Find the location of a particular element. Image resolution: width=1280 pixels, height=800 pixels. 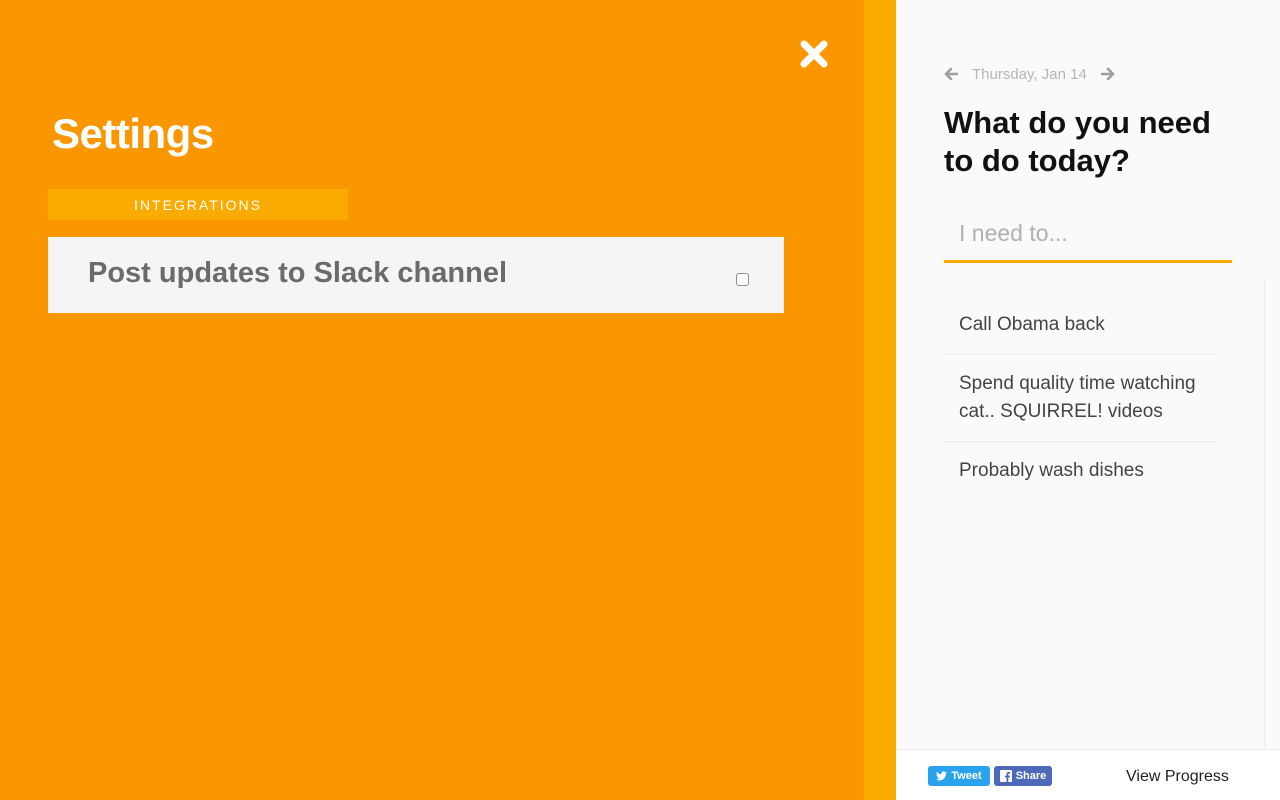

todo-input is located at coordinates (1088, 234).